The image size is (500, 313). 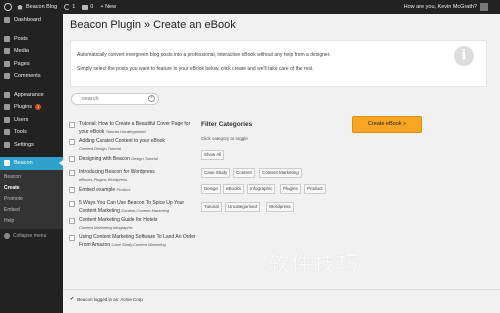 What do you see at coordinates (280, 207) in the screenshot?
I see `category-toggle: Wordpress` at bounding box center [280, 207].